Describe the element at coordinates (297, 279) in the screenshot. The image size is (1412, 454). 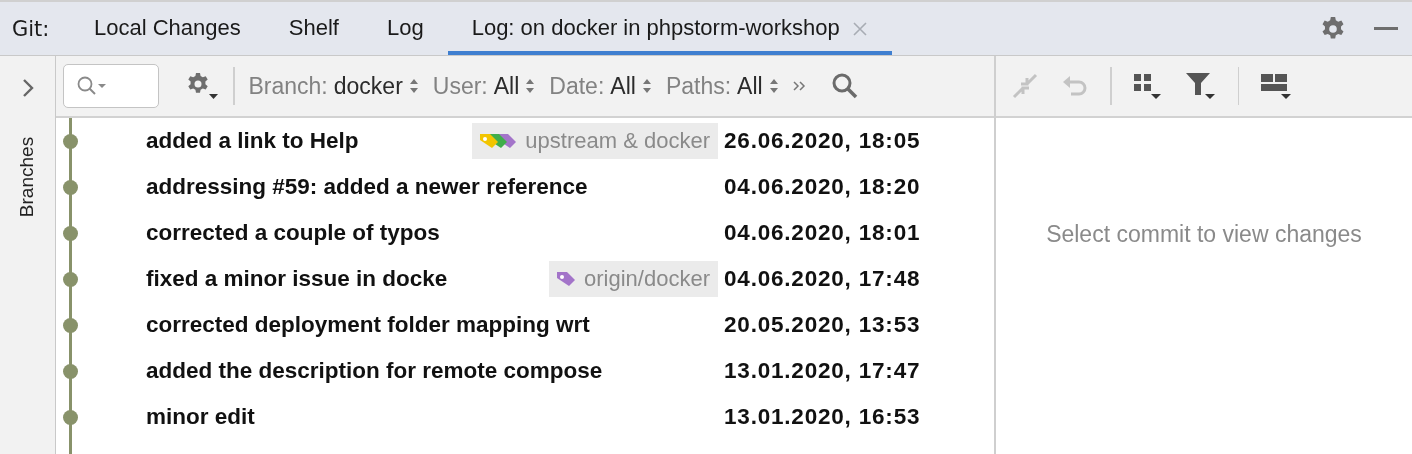
I see `commit-subject: fixed a minor issue in docke` at that location.